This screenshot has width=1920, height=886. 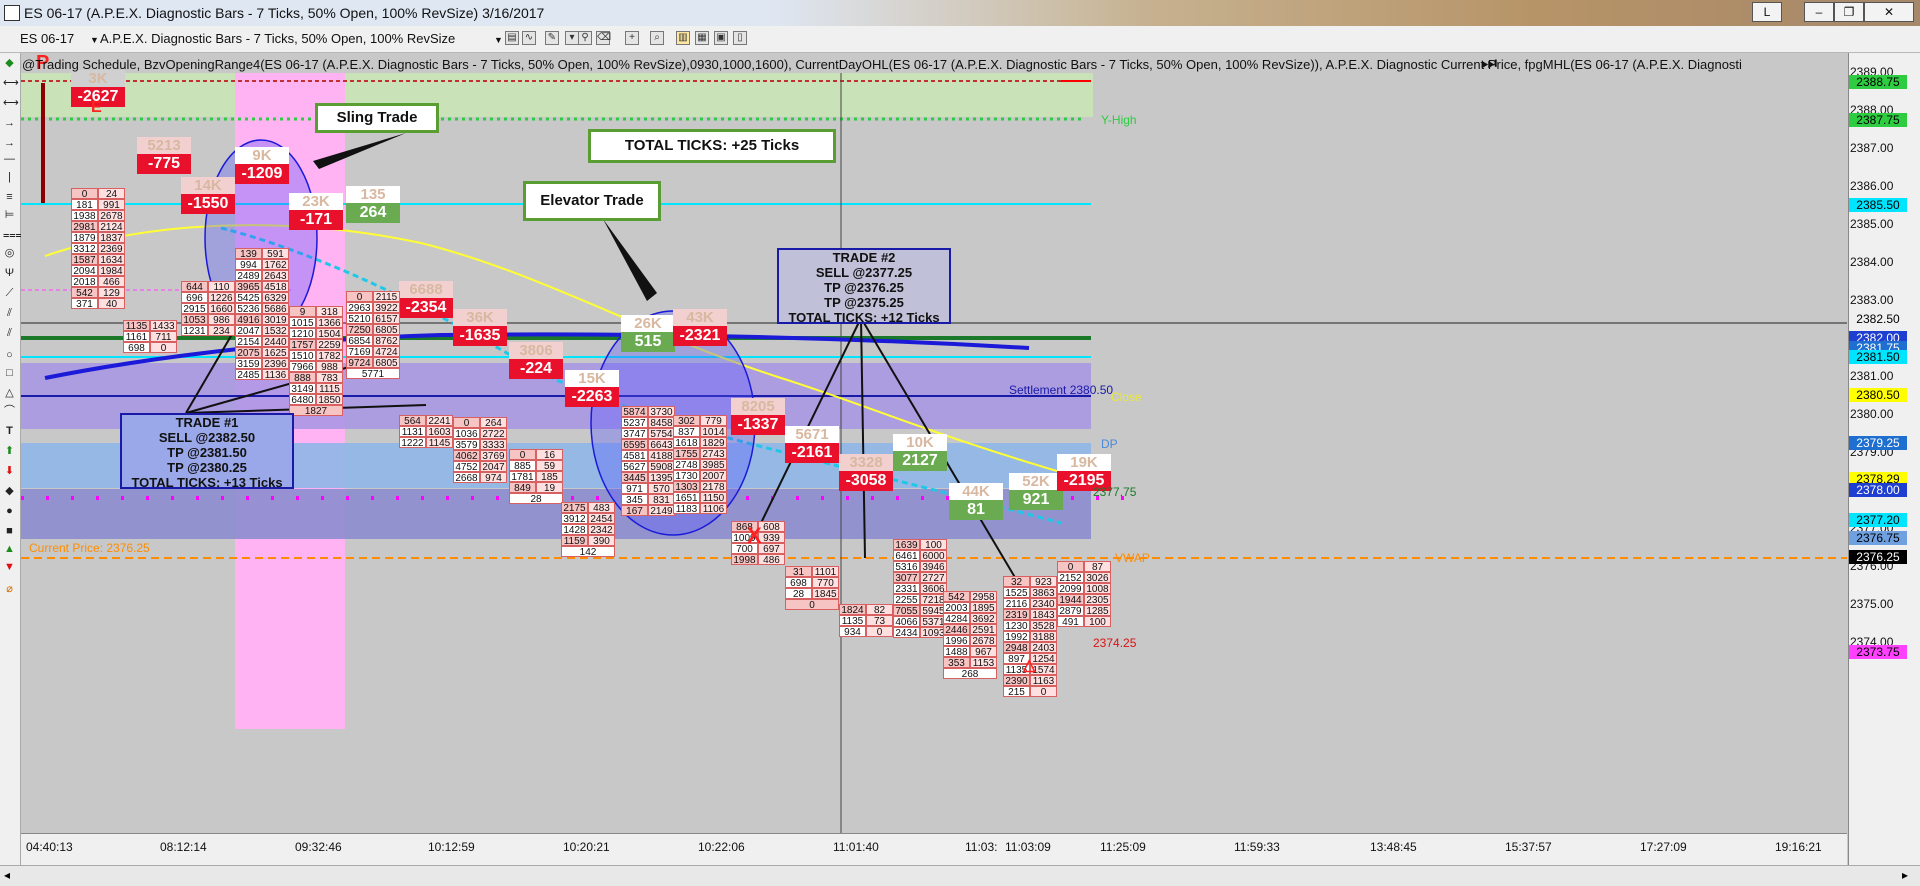 What do you see at coordinates (111, 249) in the screenshot?
I see `footprint-cell: 2369` at bounding box center [111, 249].